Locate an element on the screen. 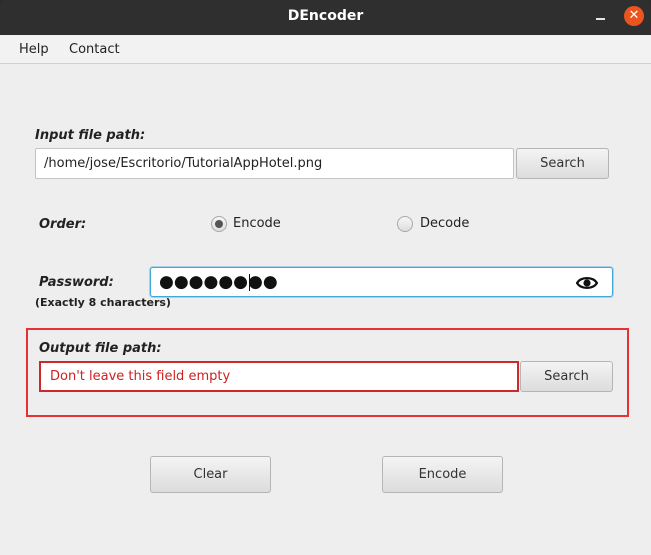  password-label: Password: is located at coordinates (76, 282).